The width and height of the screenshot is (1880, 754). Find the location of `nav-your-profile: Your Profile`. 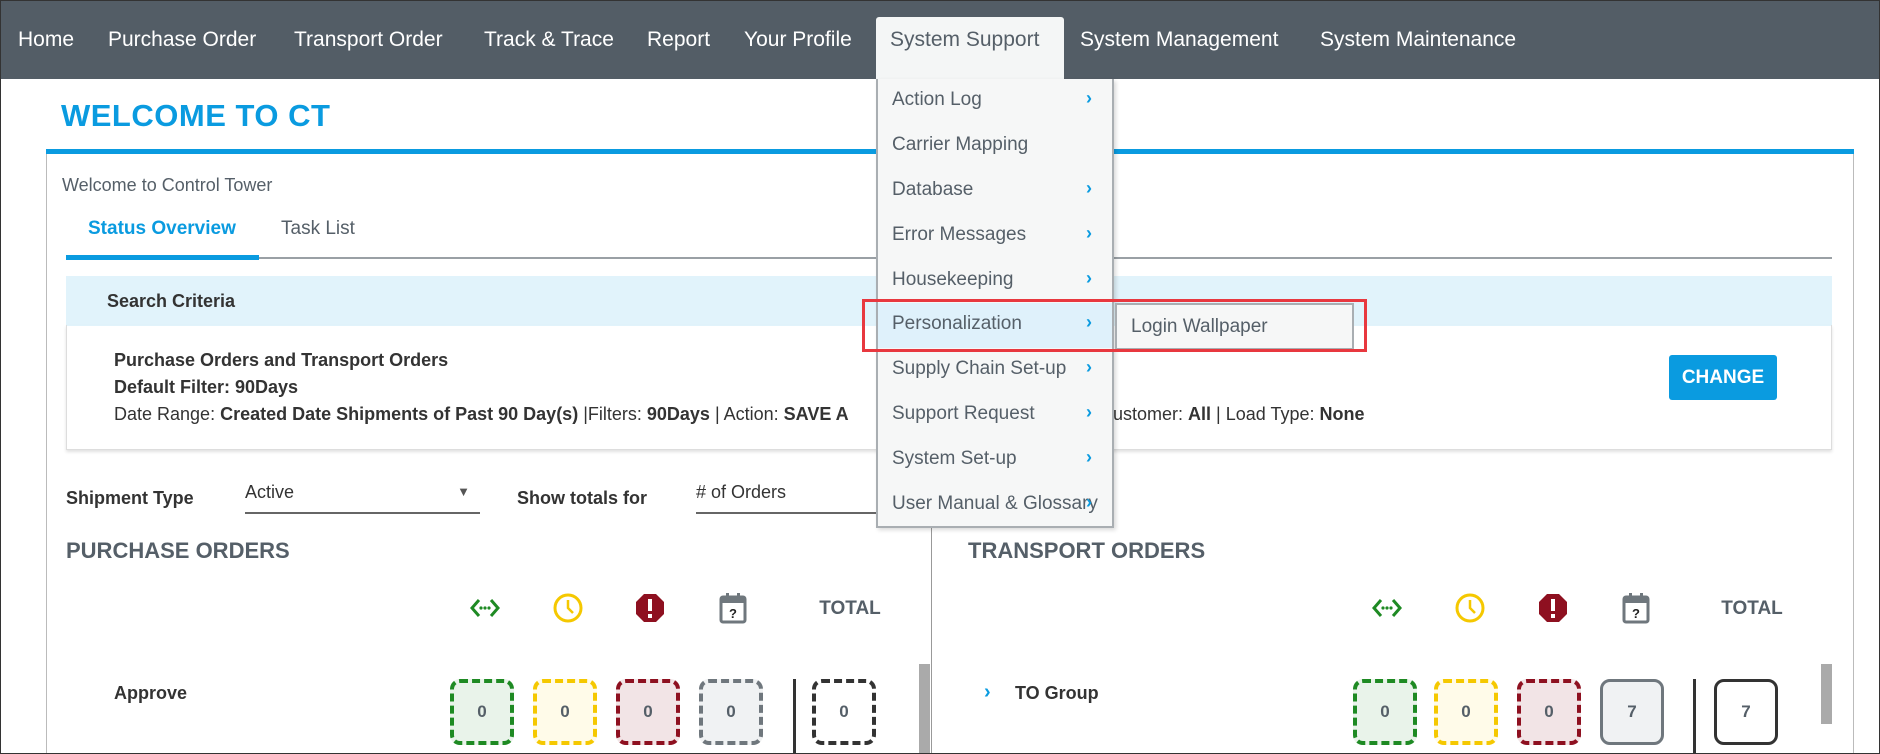

nav-your-profile: Your Profile is located at coordinates (798, 40).